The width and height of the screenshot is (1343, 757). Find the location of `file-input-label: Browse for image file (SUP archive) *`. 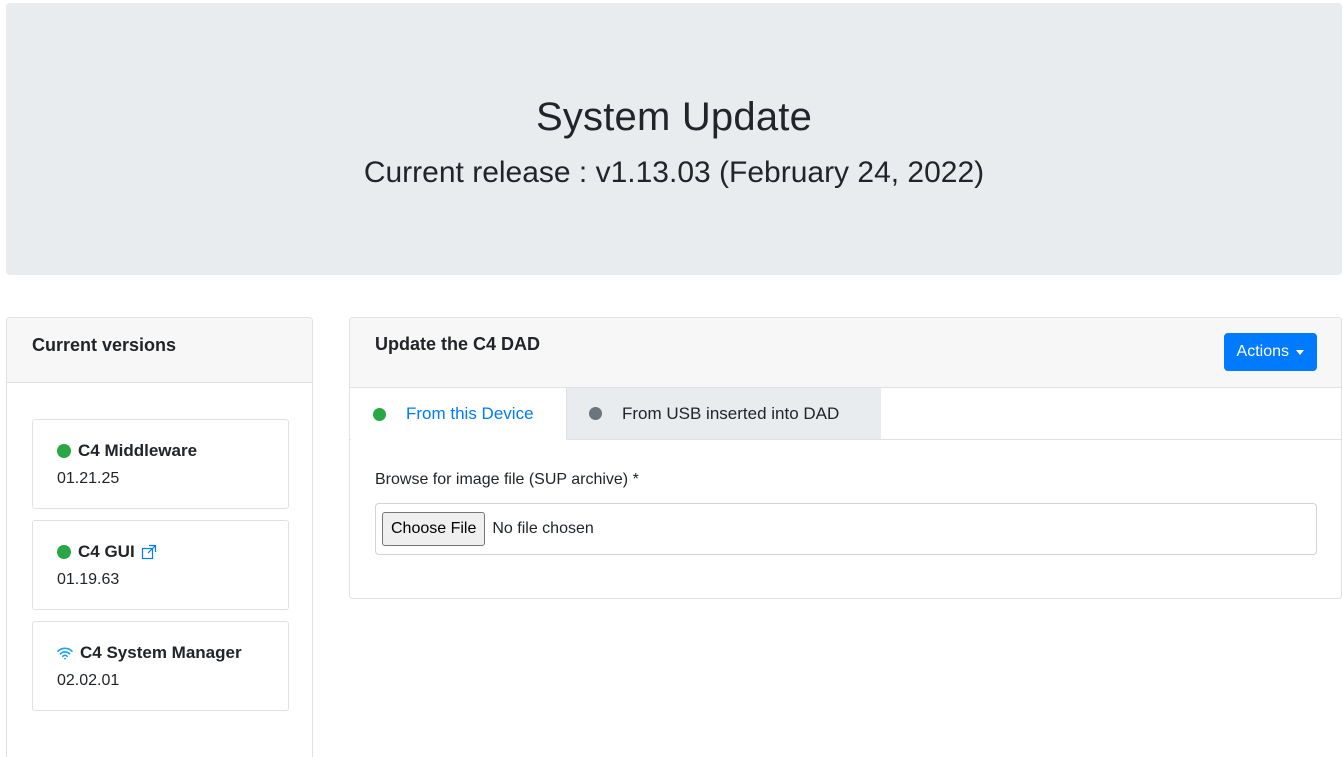

file-input-label: Browse for image file (SUP archive) * is located at coordinates (507, 479).